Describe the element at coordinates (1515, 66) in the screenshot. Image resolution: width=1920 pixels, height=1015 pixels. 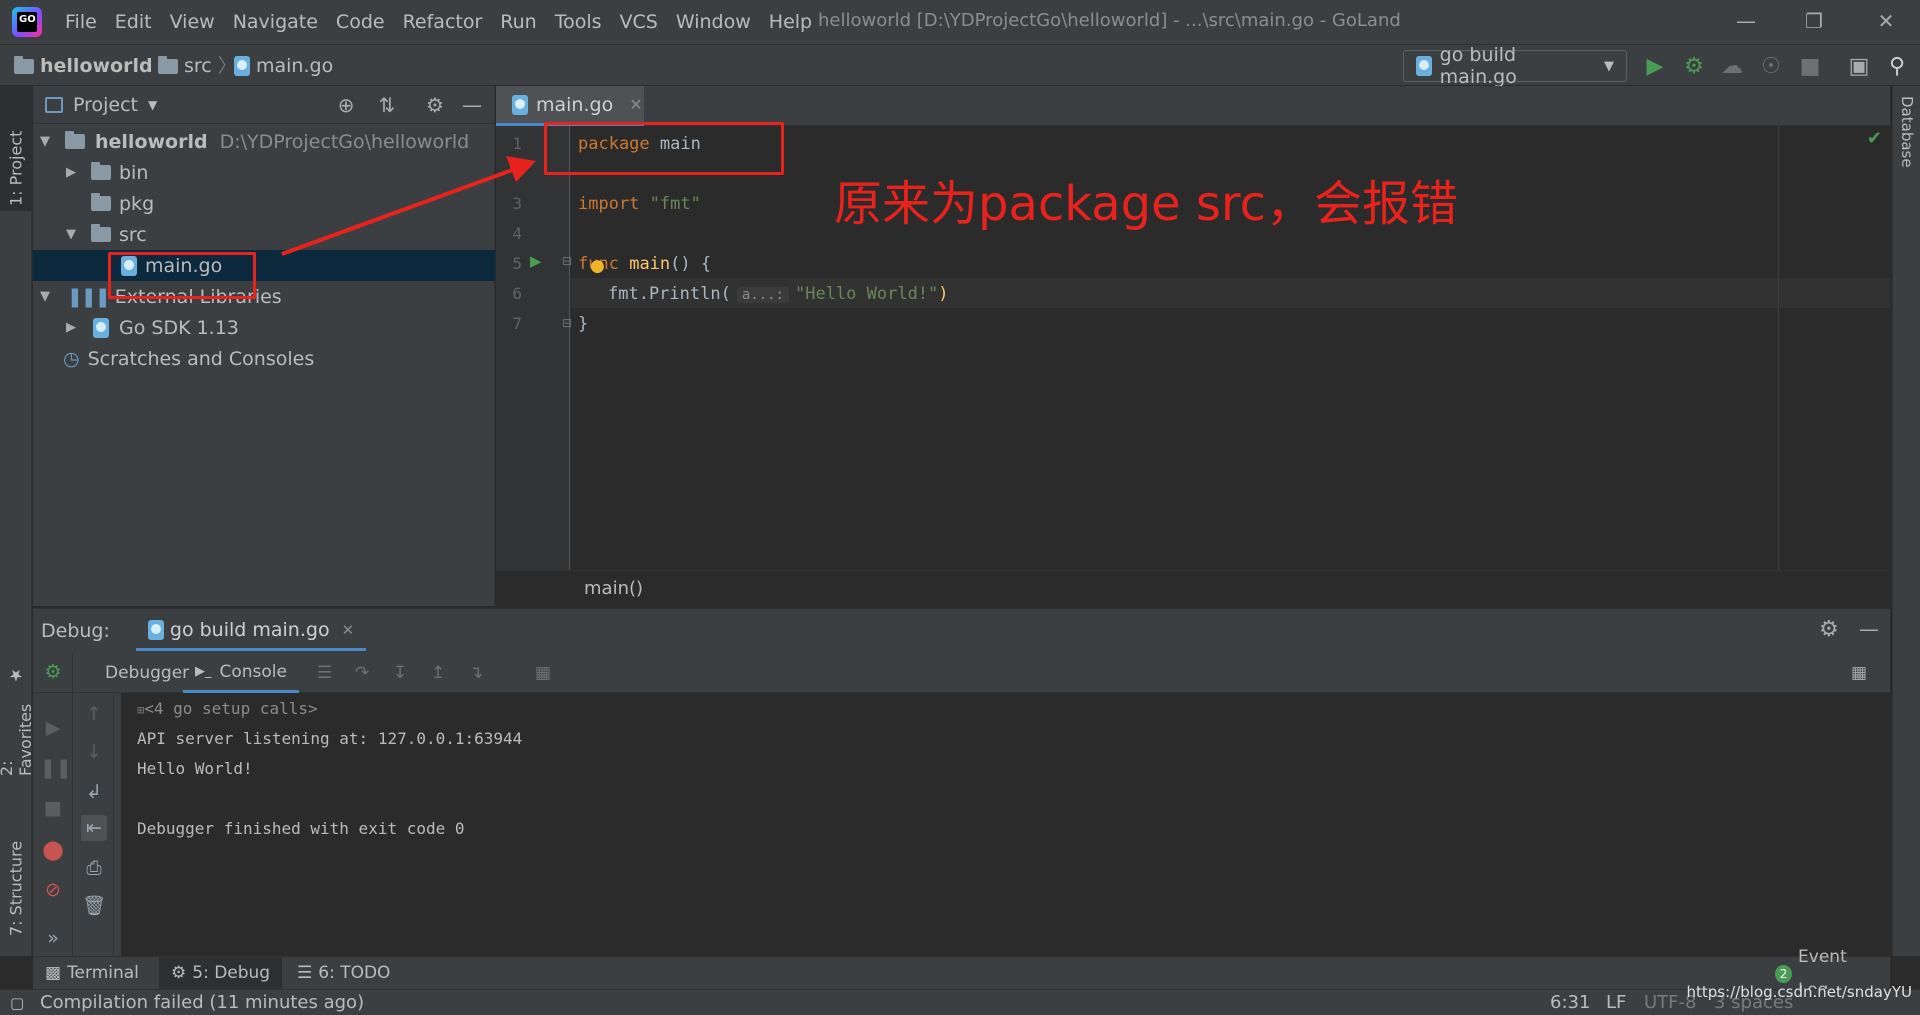
I see `run-configuration-select: go build main.go ▼` at that location.